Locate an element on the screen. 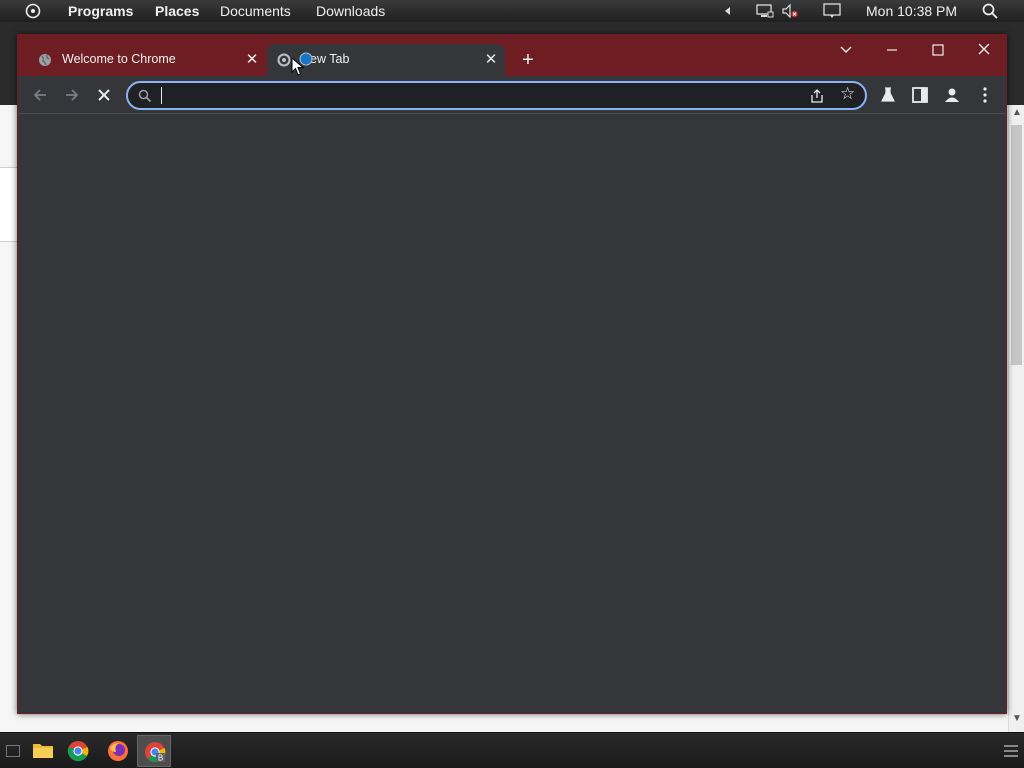  side-panel-icon is located at coordinates (920, 95).